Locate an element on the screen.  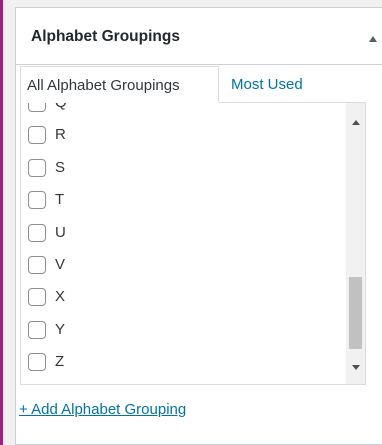
add-alphabet-grouping-link: + Add Alphabet Grouping is located at coordinates (102, 409).